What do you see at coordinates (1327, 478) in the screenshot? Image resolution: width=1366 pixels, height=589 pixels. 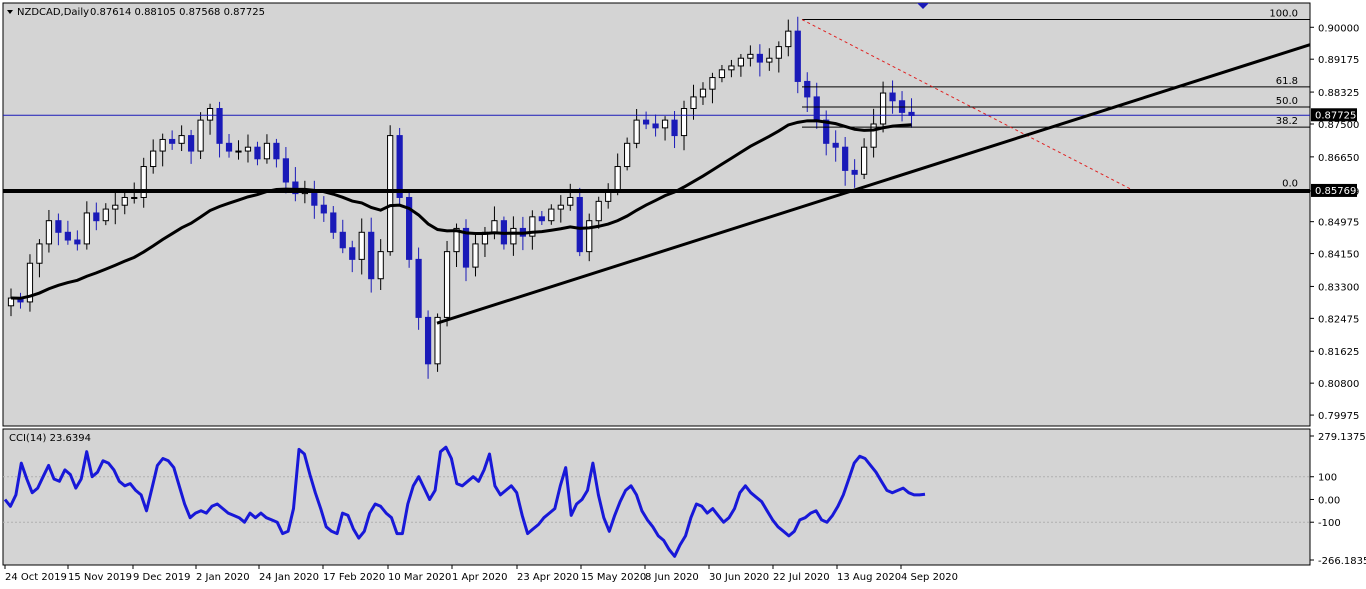 I see `cci-tick-label: 100` at bounding box center [1327, 478].